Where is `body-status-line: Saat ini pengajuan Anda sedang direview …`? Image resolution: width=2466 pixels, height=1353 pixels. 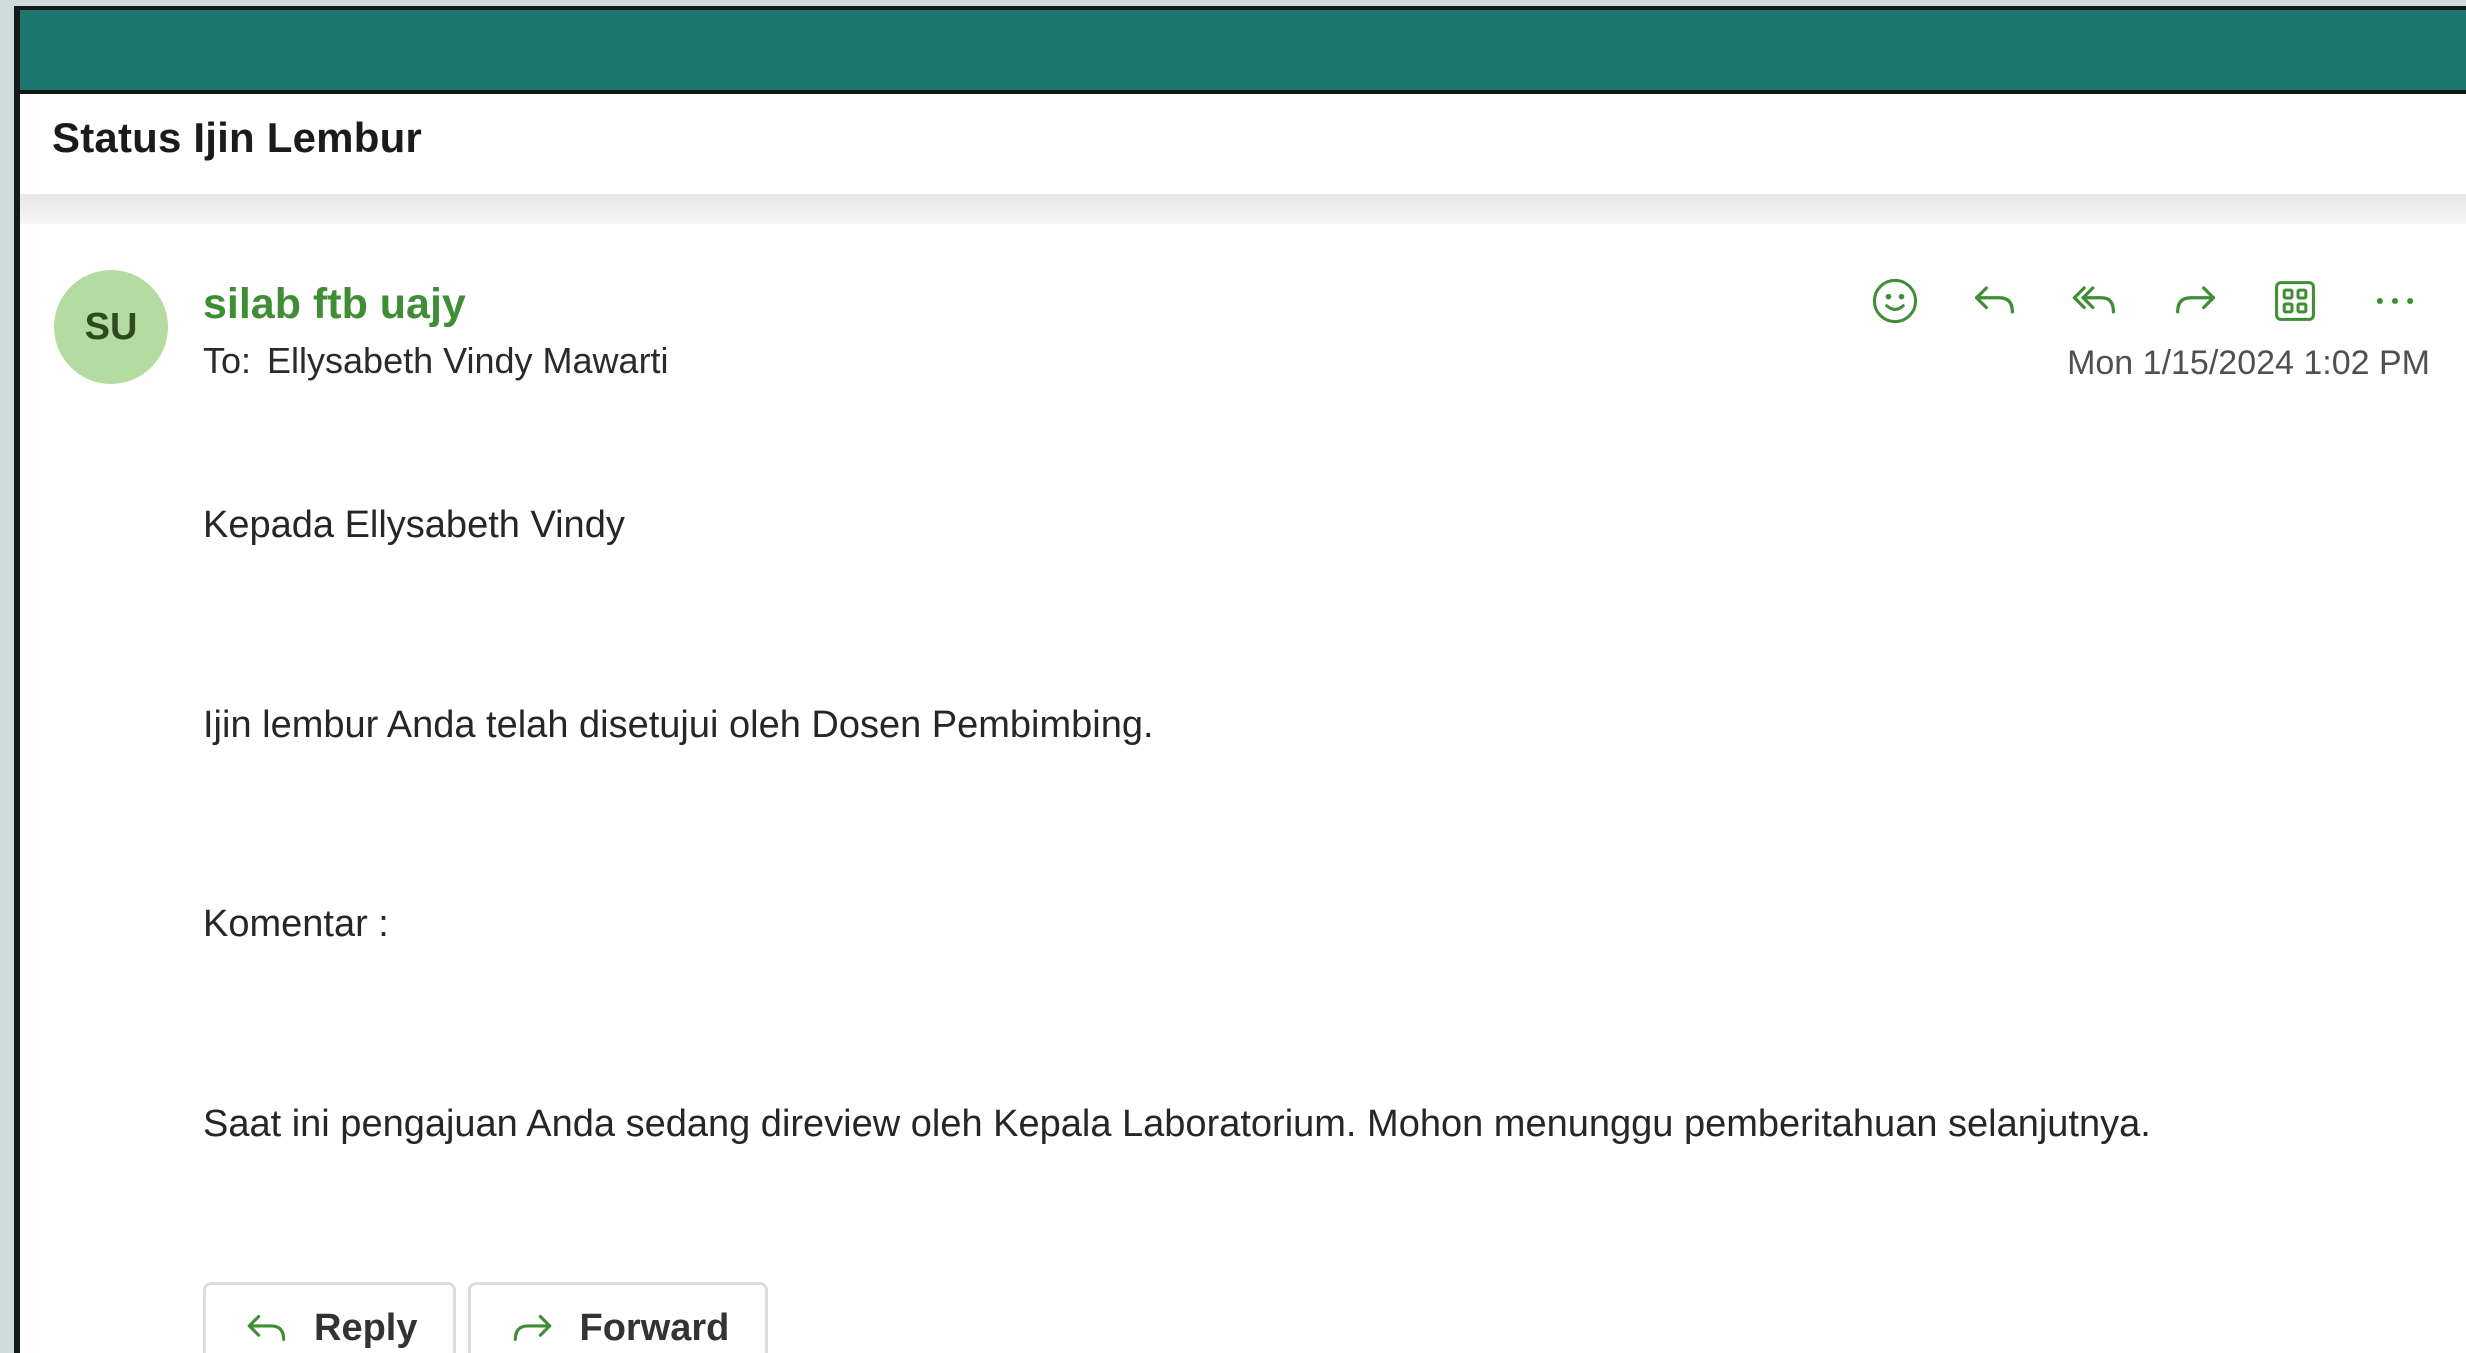 body-status-line: Saat ini pengajuan Anda sedang direview … is located at coordinates (1177, 1124).